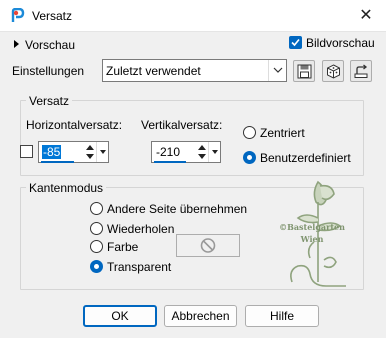  What do you see at coordinates (48, 71) in the screenshot?
I see `settings-label: Einstellungen` at bounding box center [48, 71].